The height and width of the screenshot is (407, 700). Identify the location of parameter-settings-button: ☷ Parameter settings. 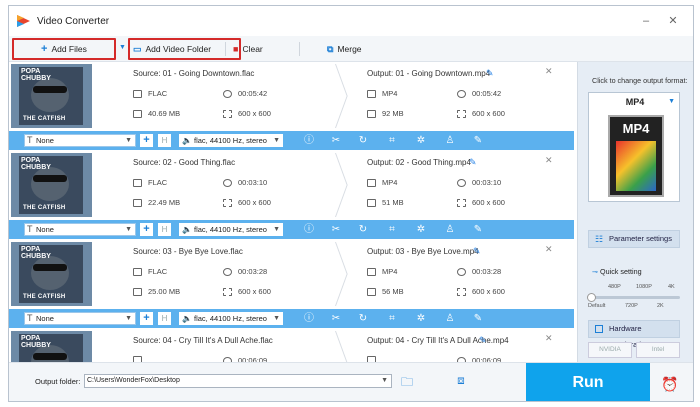
(634, 239).